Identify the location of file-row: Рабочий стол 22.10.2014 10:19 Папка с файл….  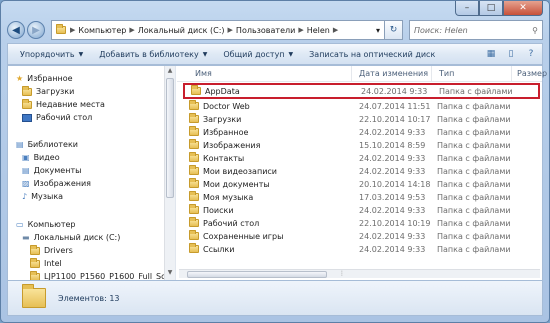
(362, 223).